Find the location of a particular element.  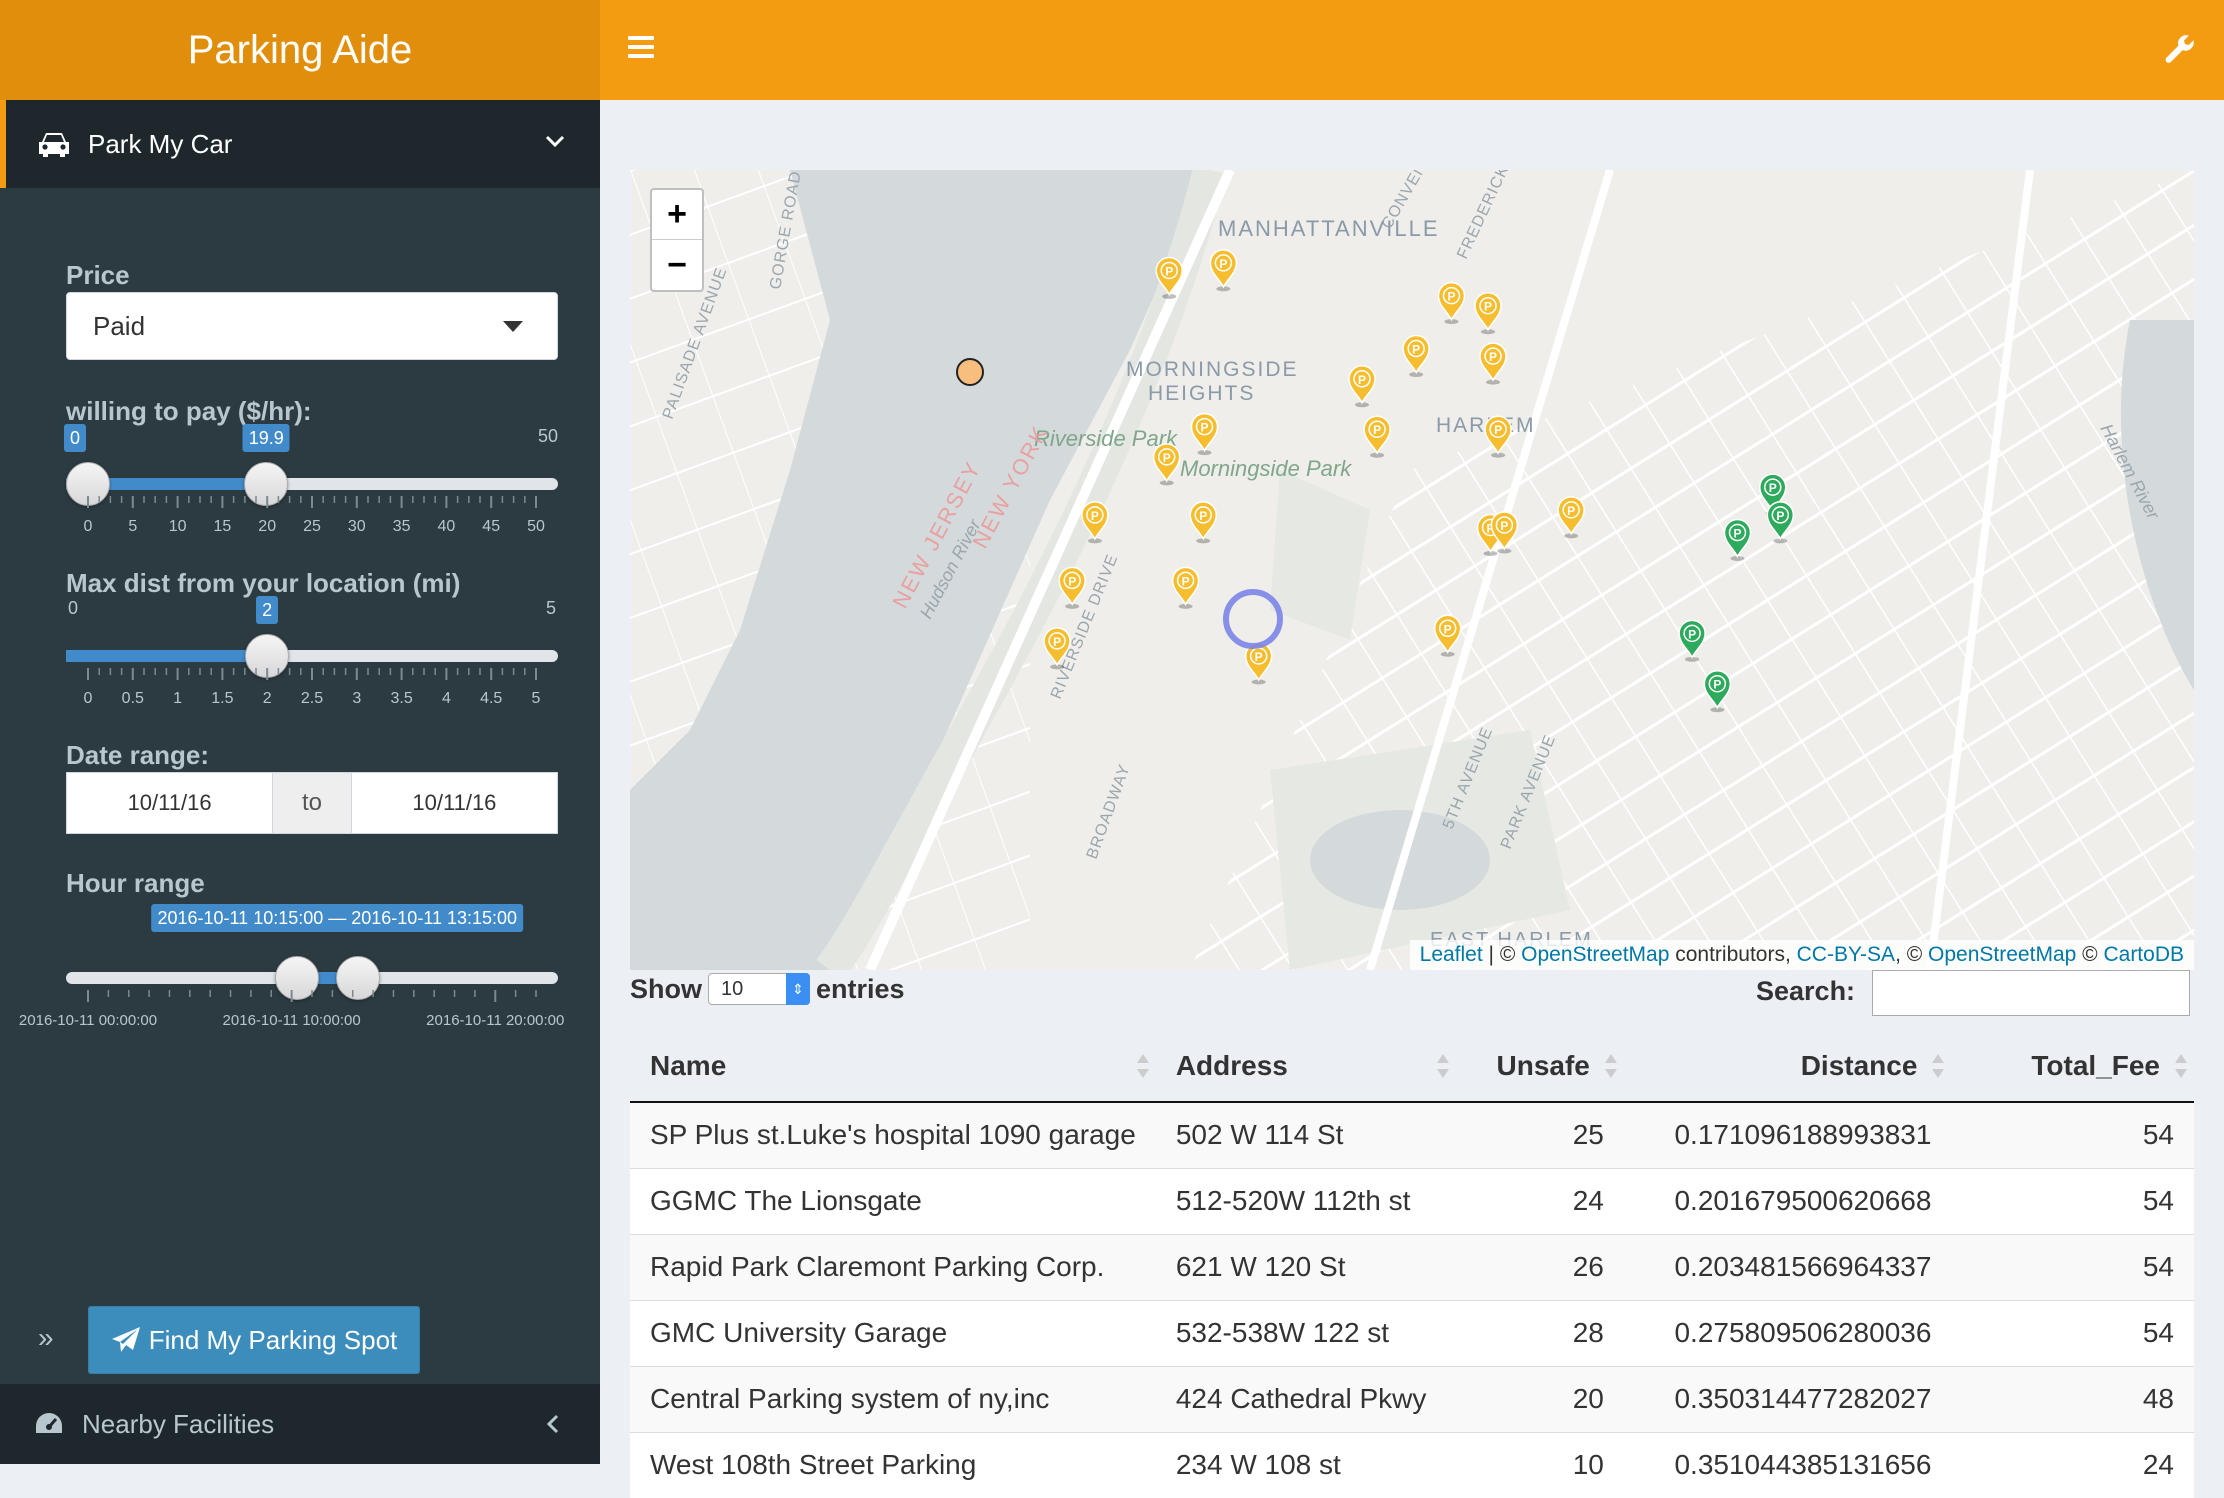

leaflet-link: Leaflet is located at coordinates (1451, 954).